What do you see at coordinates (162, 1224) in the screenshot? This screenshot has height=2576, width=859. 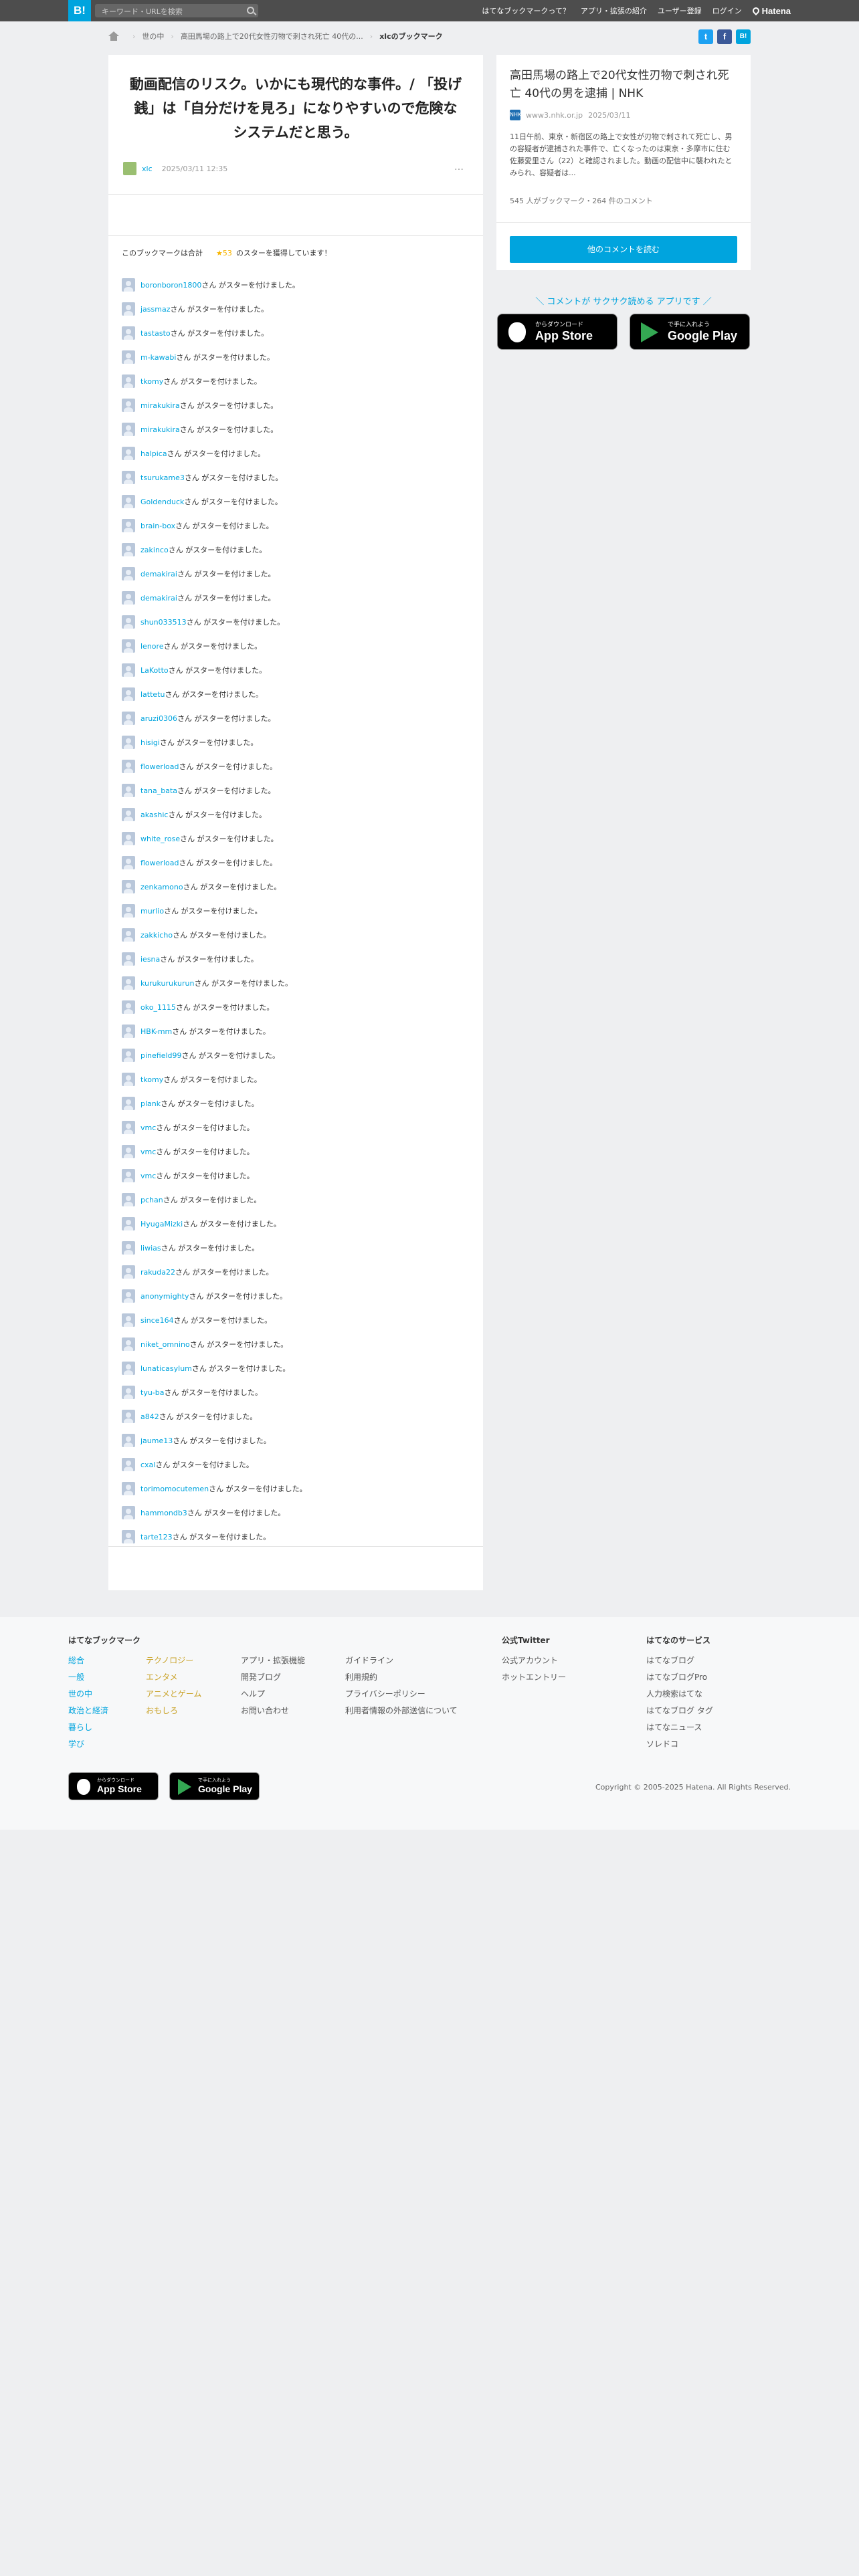 I see `star-user-link: HyugaMizki` at bounding box center [162, 1224].